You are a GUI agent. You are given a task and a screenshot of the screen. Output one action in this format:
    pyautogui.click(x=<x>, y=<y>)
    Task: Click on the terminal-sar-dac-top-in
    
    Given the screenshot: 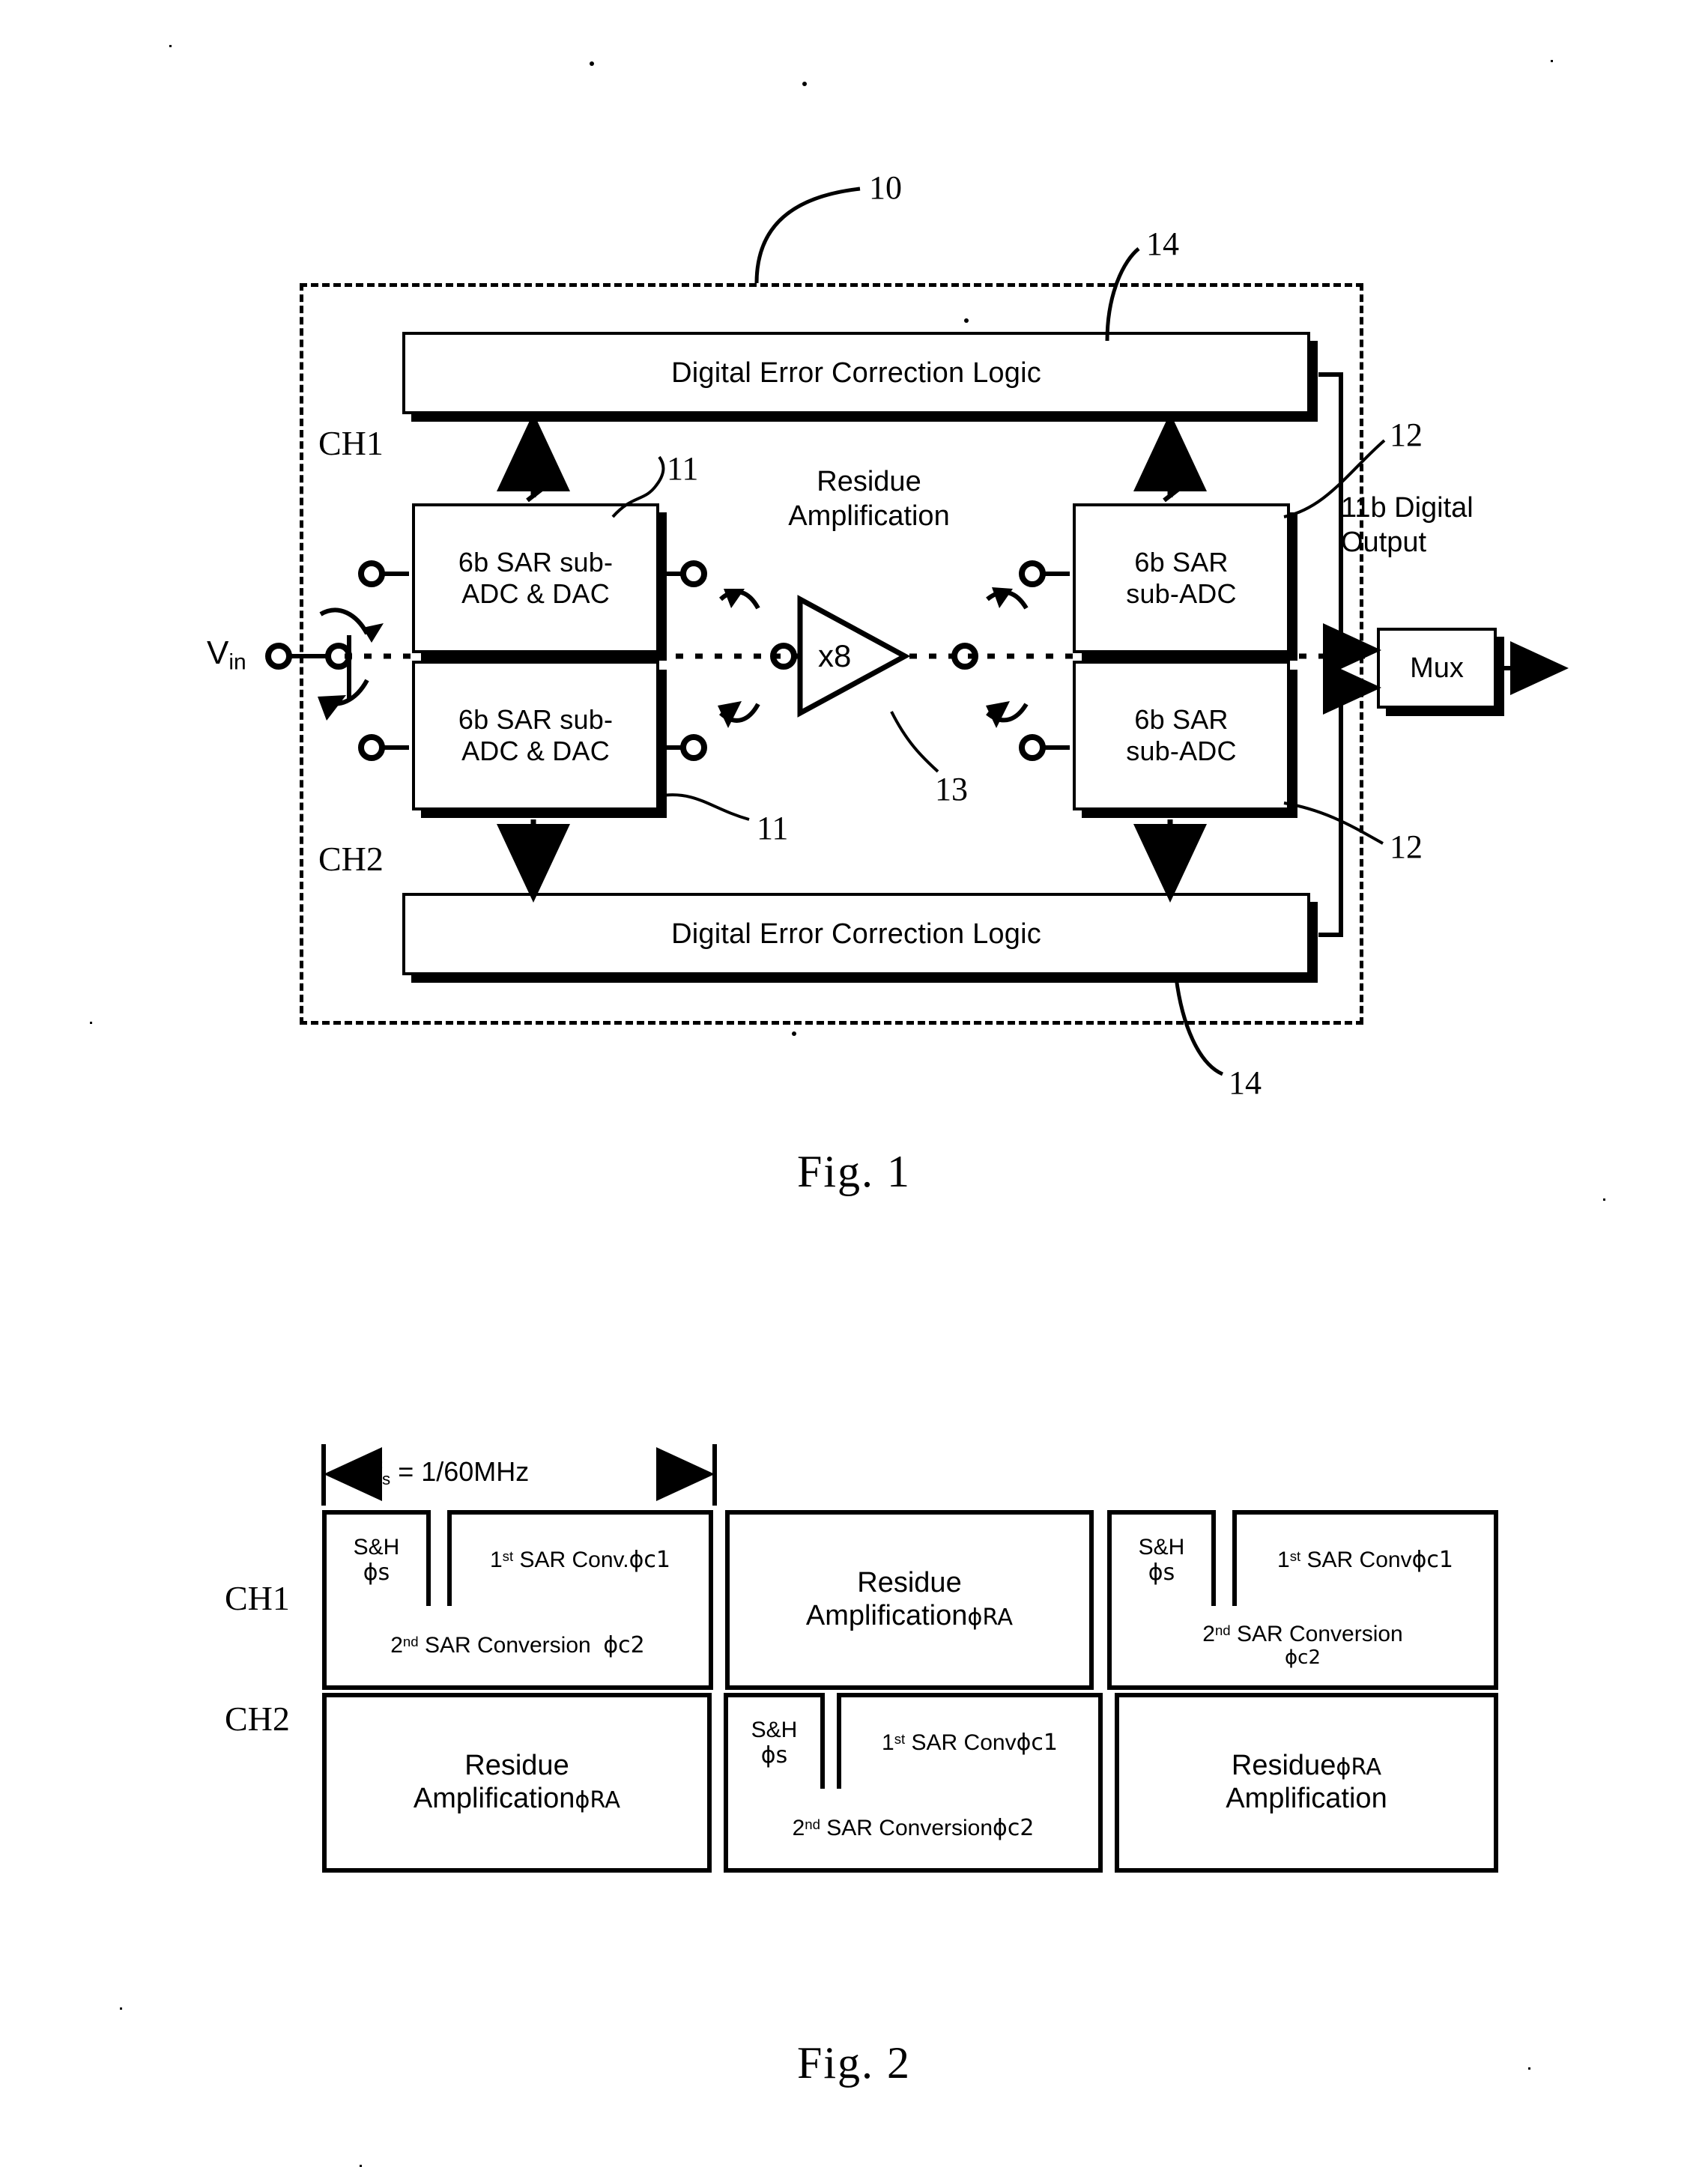 What is the action you would take?
    pyautogui.click(x=371, y=573)
    